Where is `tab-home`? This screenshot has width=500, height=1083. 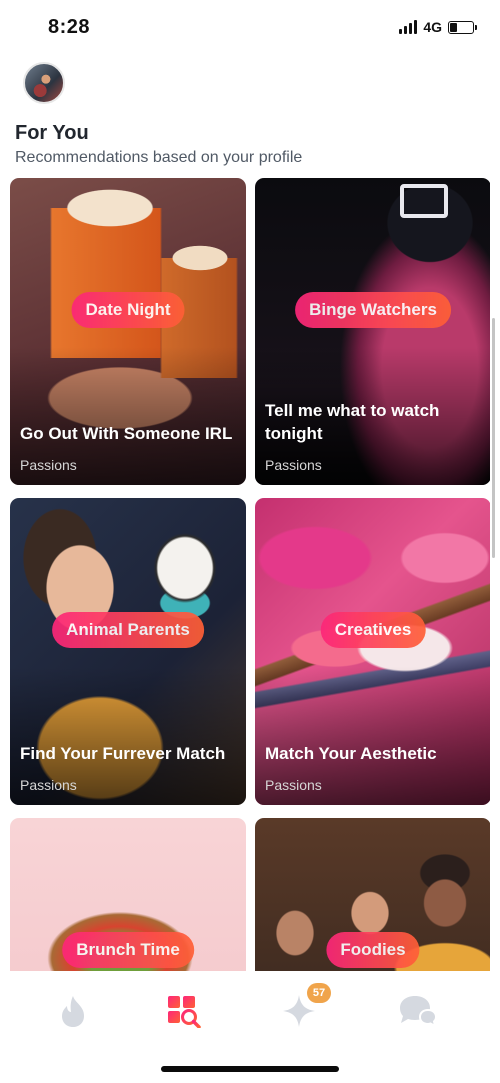 tab-home is located at coordinates (73, 1011).